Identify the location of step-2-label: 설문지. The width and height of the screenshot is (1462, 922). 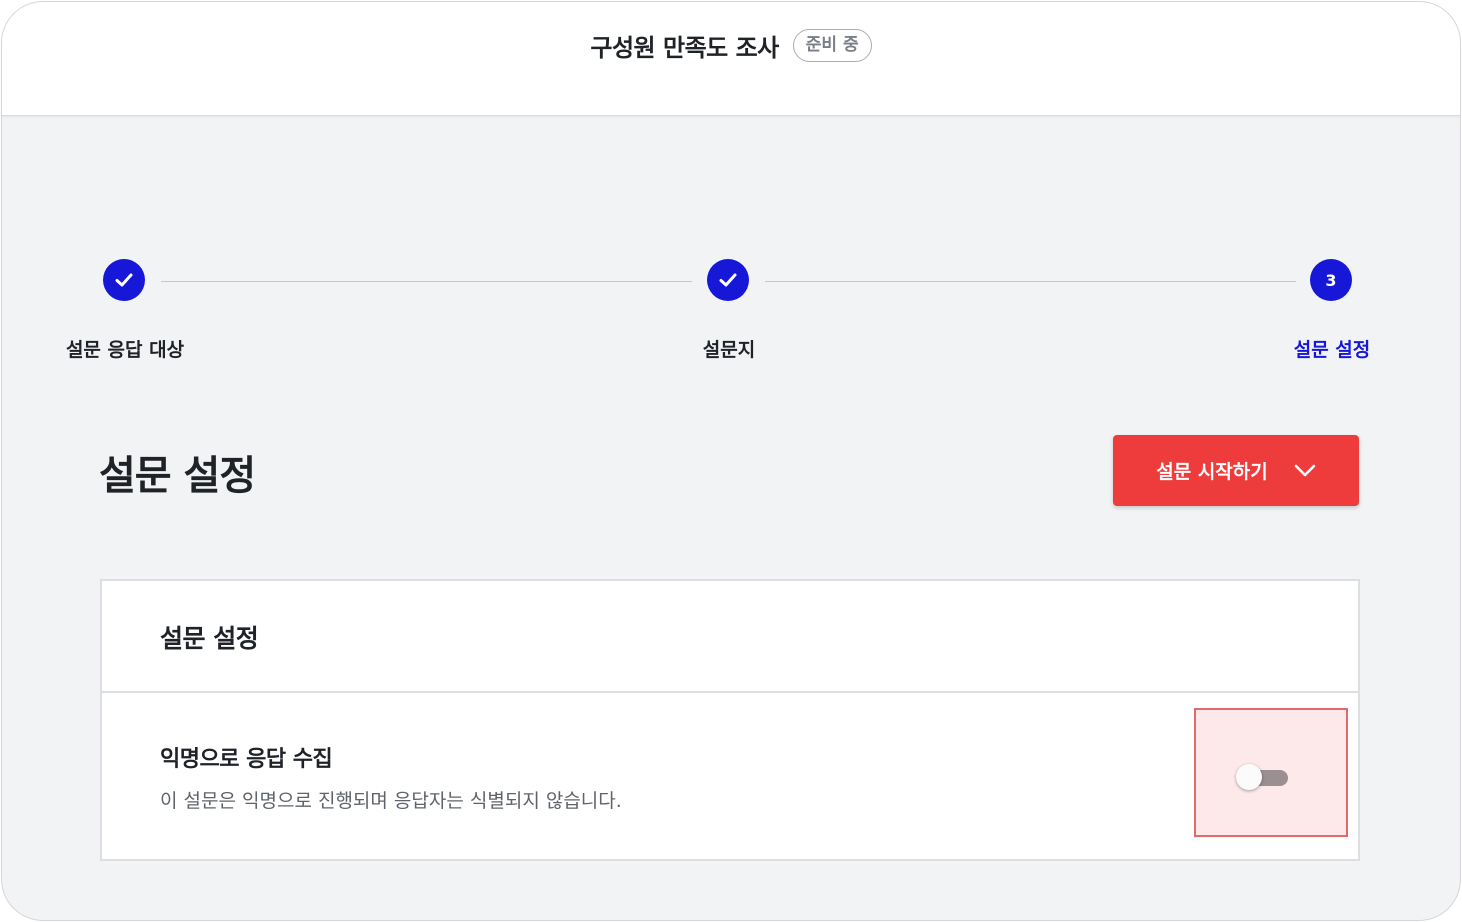
(729, 348).